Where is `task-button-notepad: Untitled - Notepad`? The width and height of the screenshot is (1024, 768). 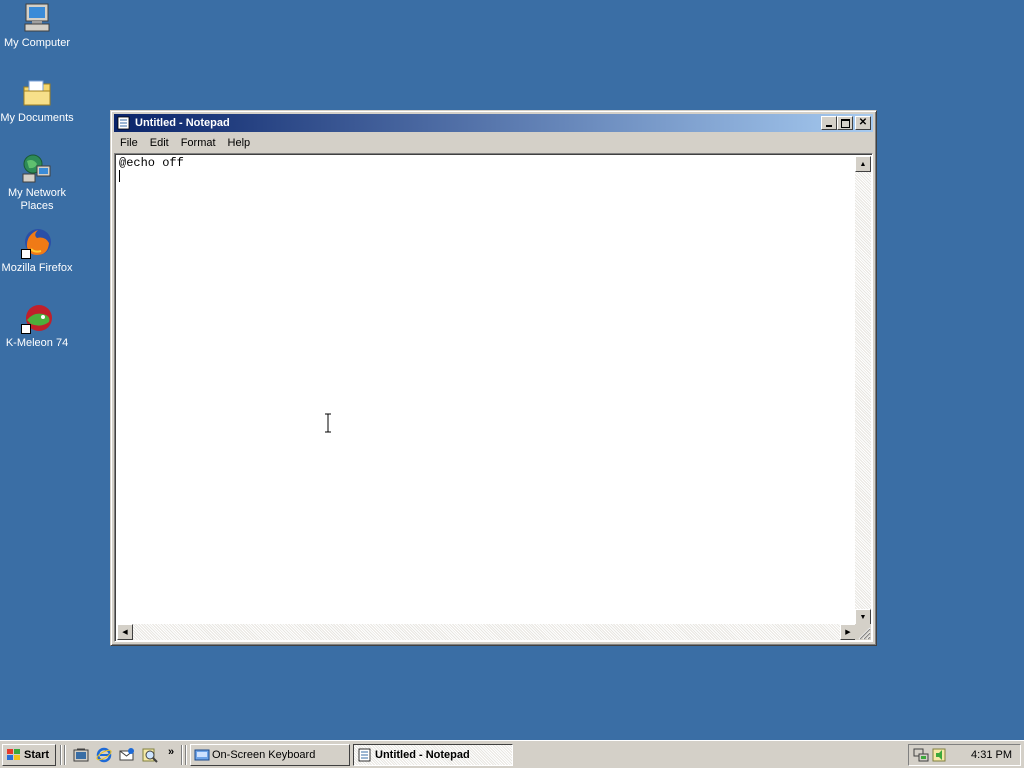 task-button-notepad: Untitled - Notepad is located at coordinates (433, 755).